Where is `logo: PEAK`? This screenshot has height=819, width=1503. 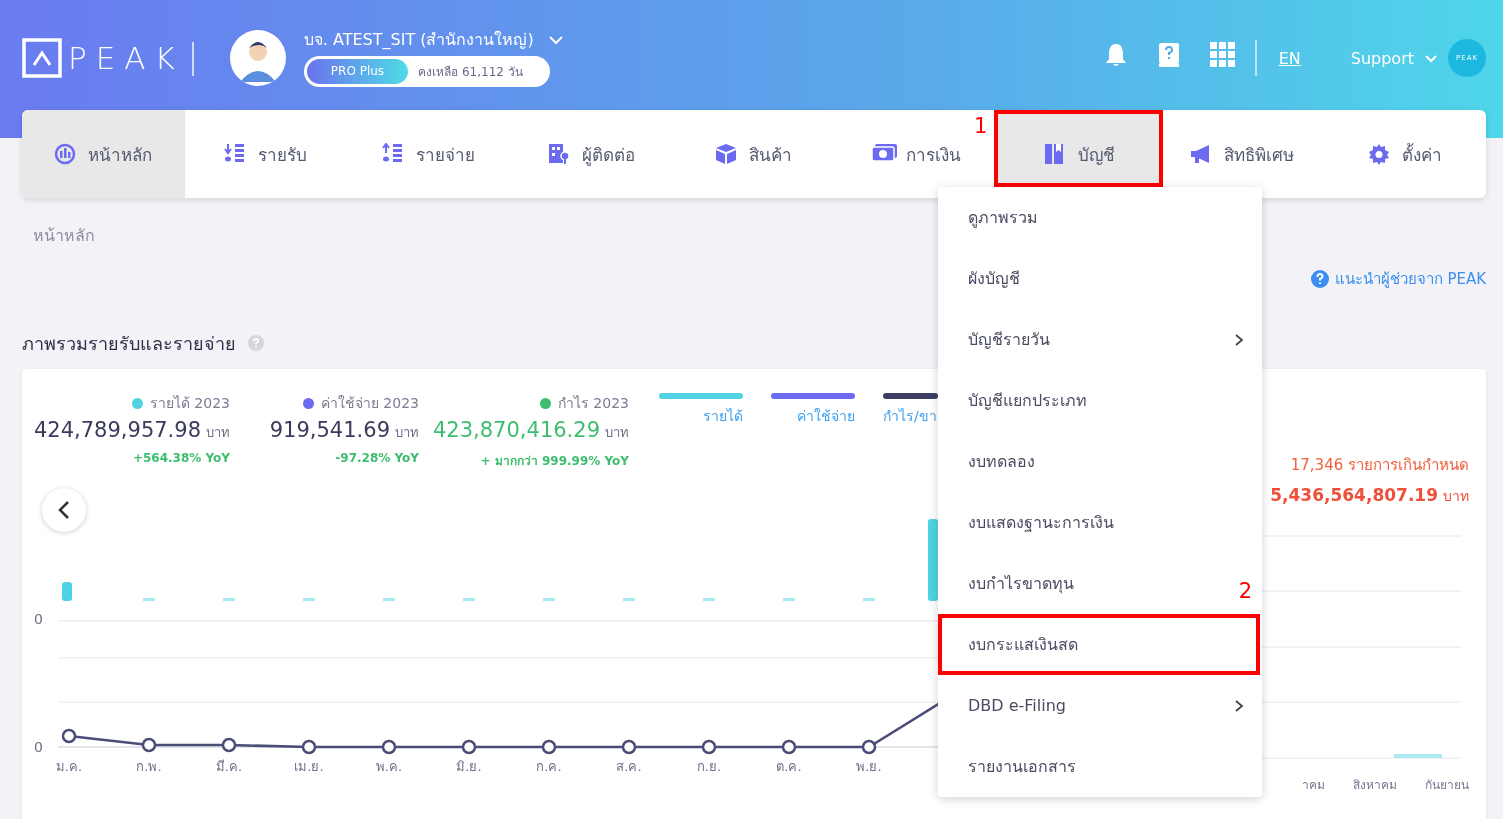 logo: PEAK is located at coordinates (126, 58).